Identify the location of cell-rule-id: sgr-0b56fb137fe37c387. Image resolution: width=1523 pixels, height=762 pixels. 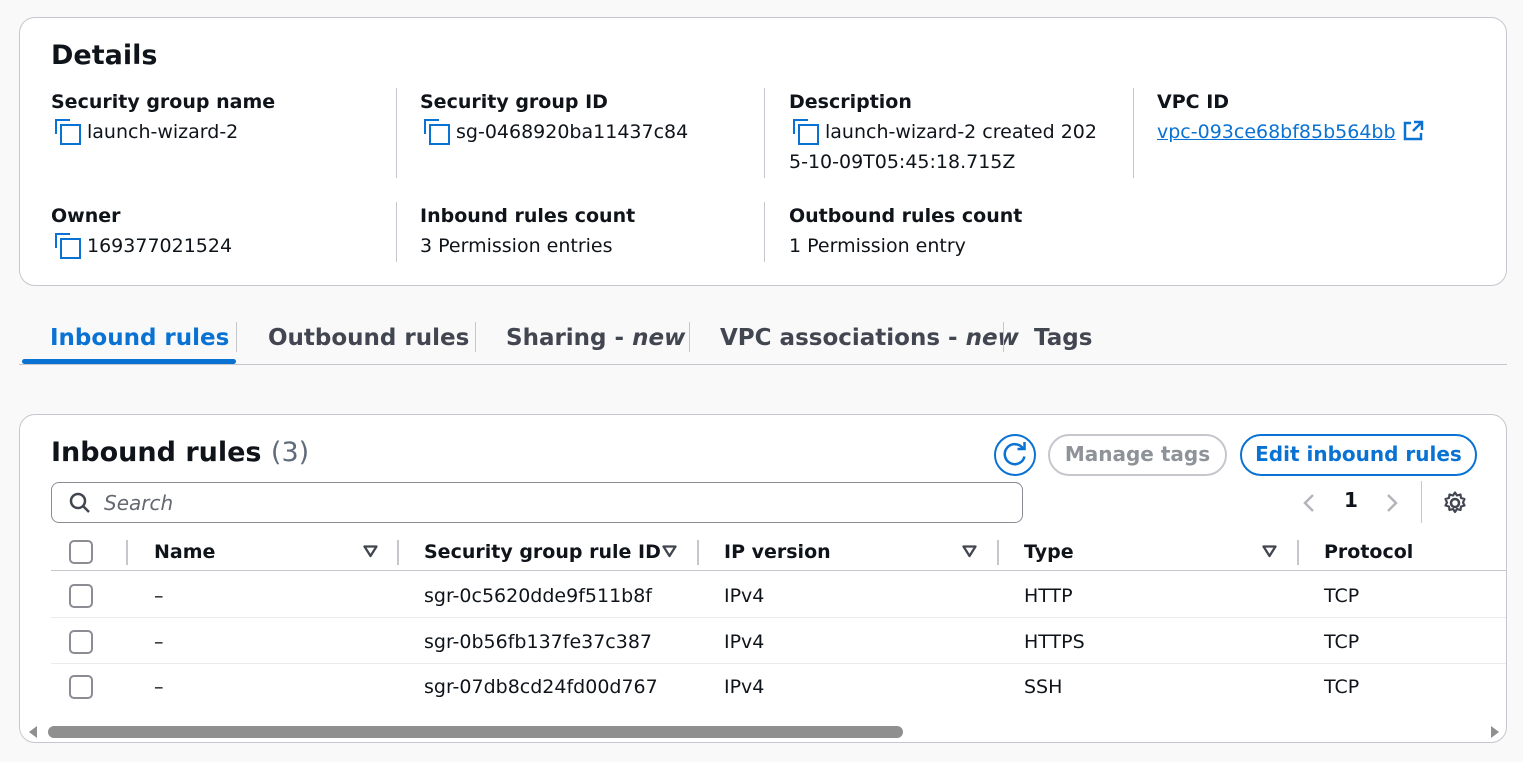
(538, 641).